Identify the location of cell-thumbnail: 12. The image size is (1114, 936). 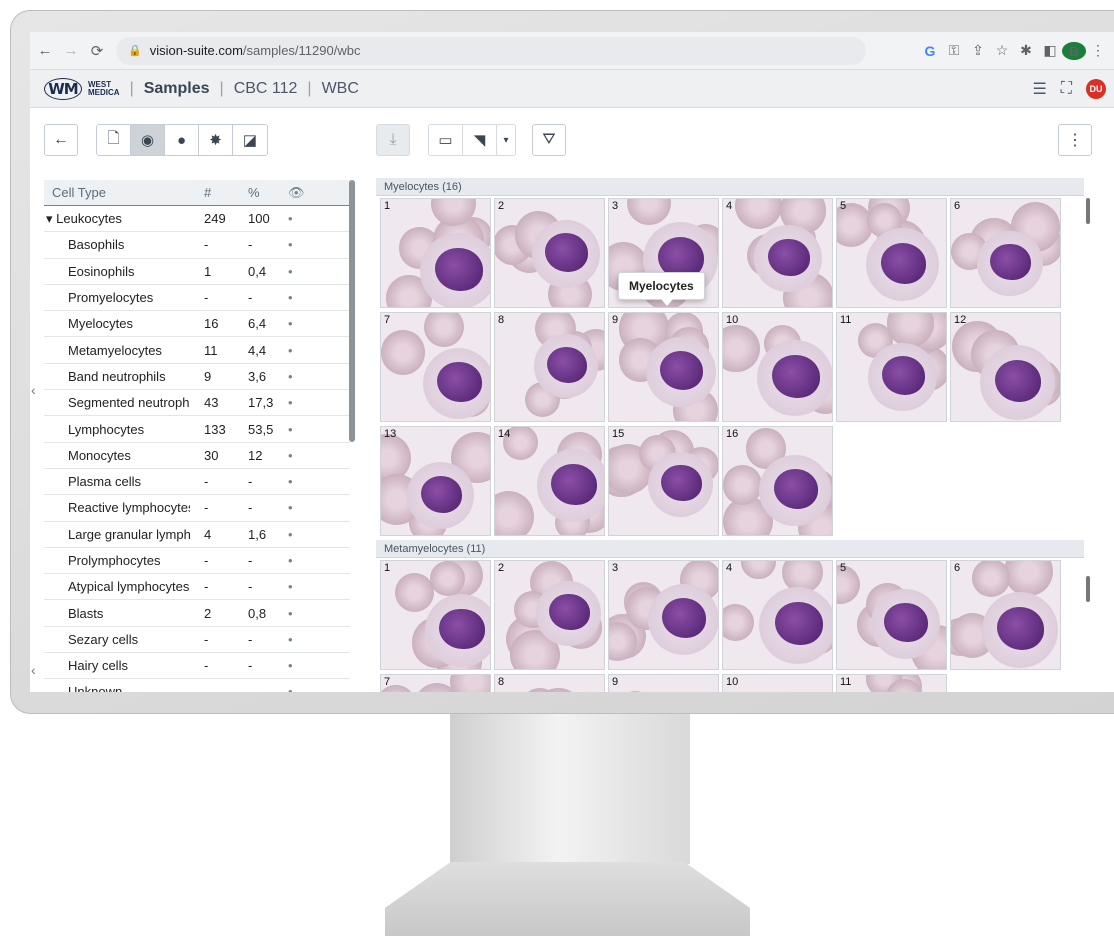
(1005, 367).